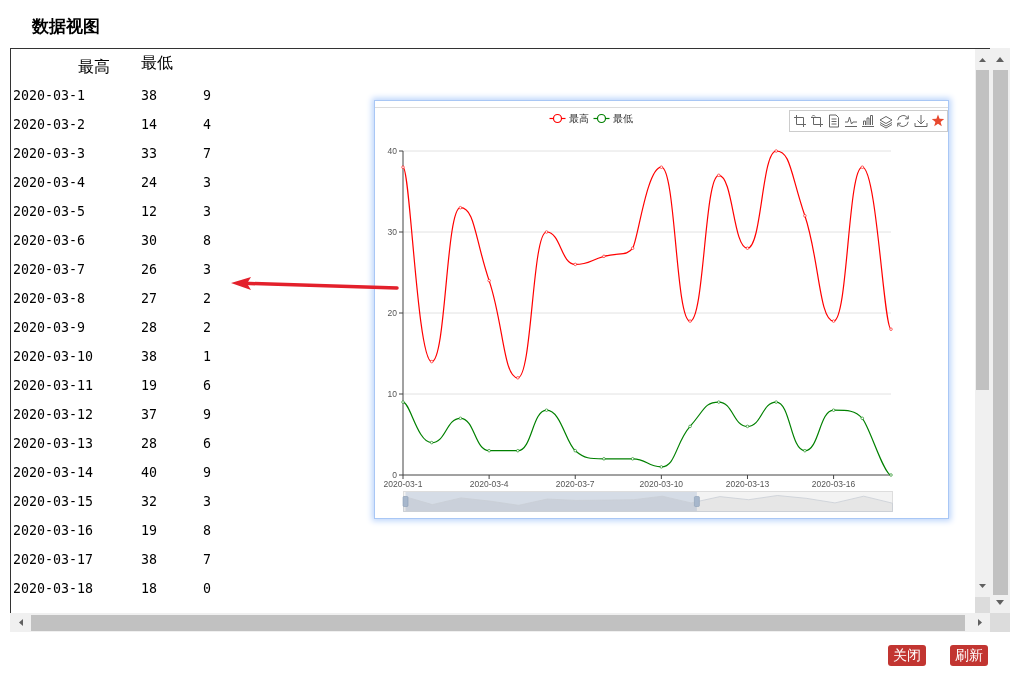 This screenshot has width=1019, height=682. What do you see at coordinates (938, 120) in the screenshot?
I see `star-icon` at bounding box center [938, 120].